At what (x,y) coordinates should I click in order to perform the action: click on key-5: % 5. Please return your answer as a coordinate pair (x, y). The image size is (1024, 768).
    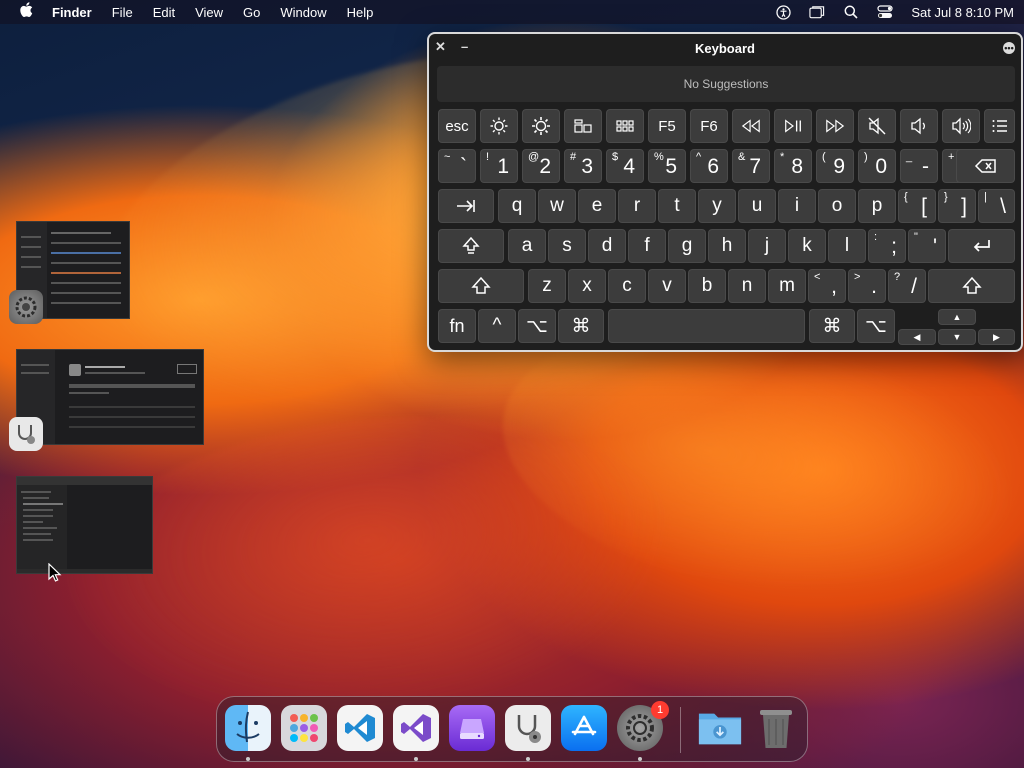
    Looking at the image, I should click on (667, 166).